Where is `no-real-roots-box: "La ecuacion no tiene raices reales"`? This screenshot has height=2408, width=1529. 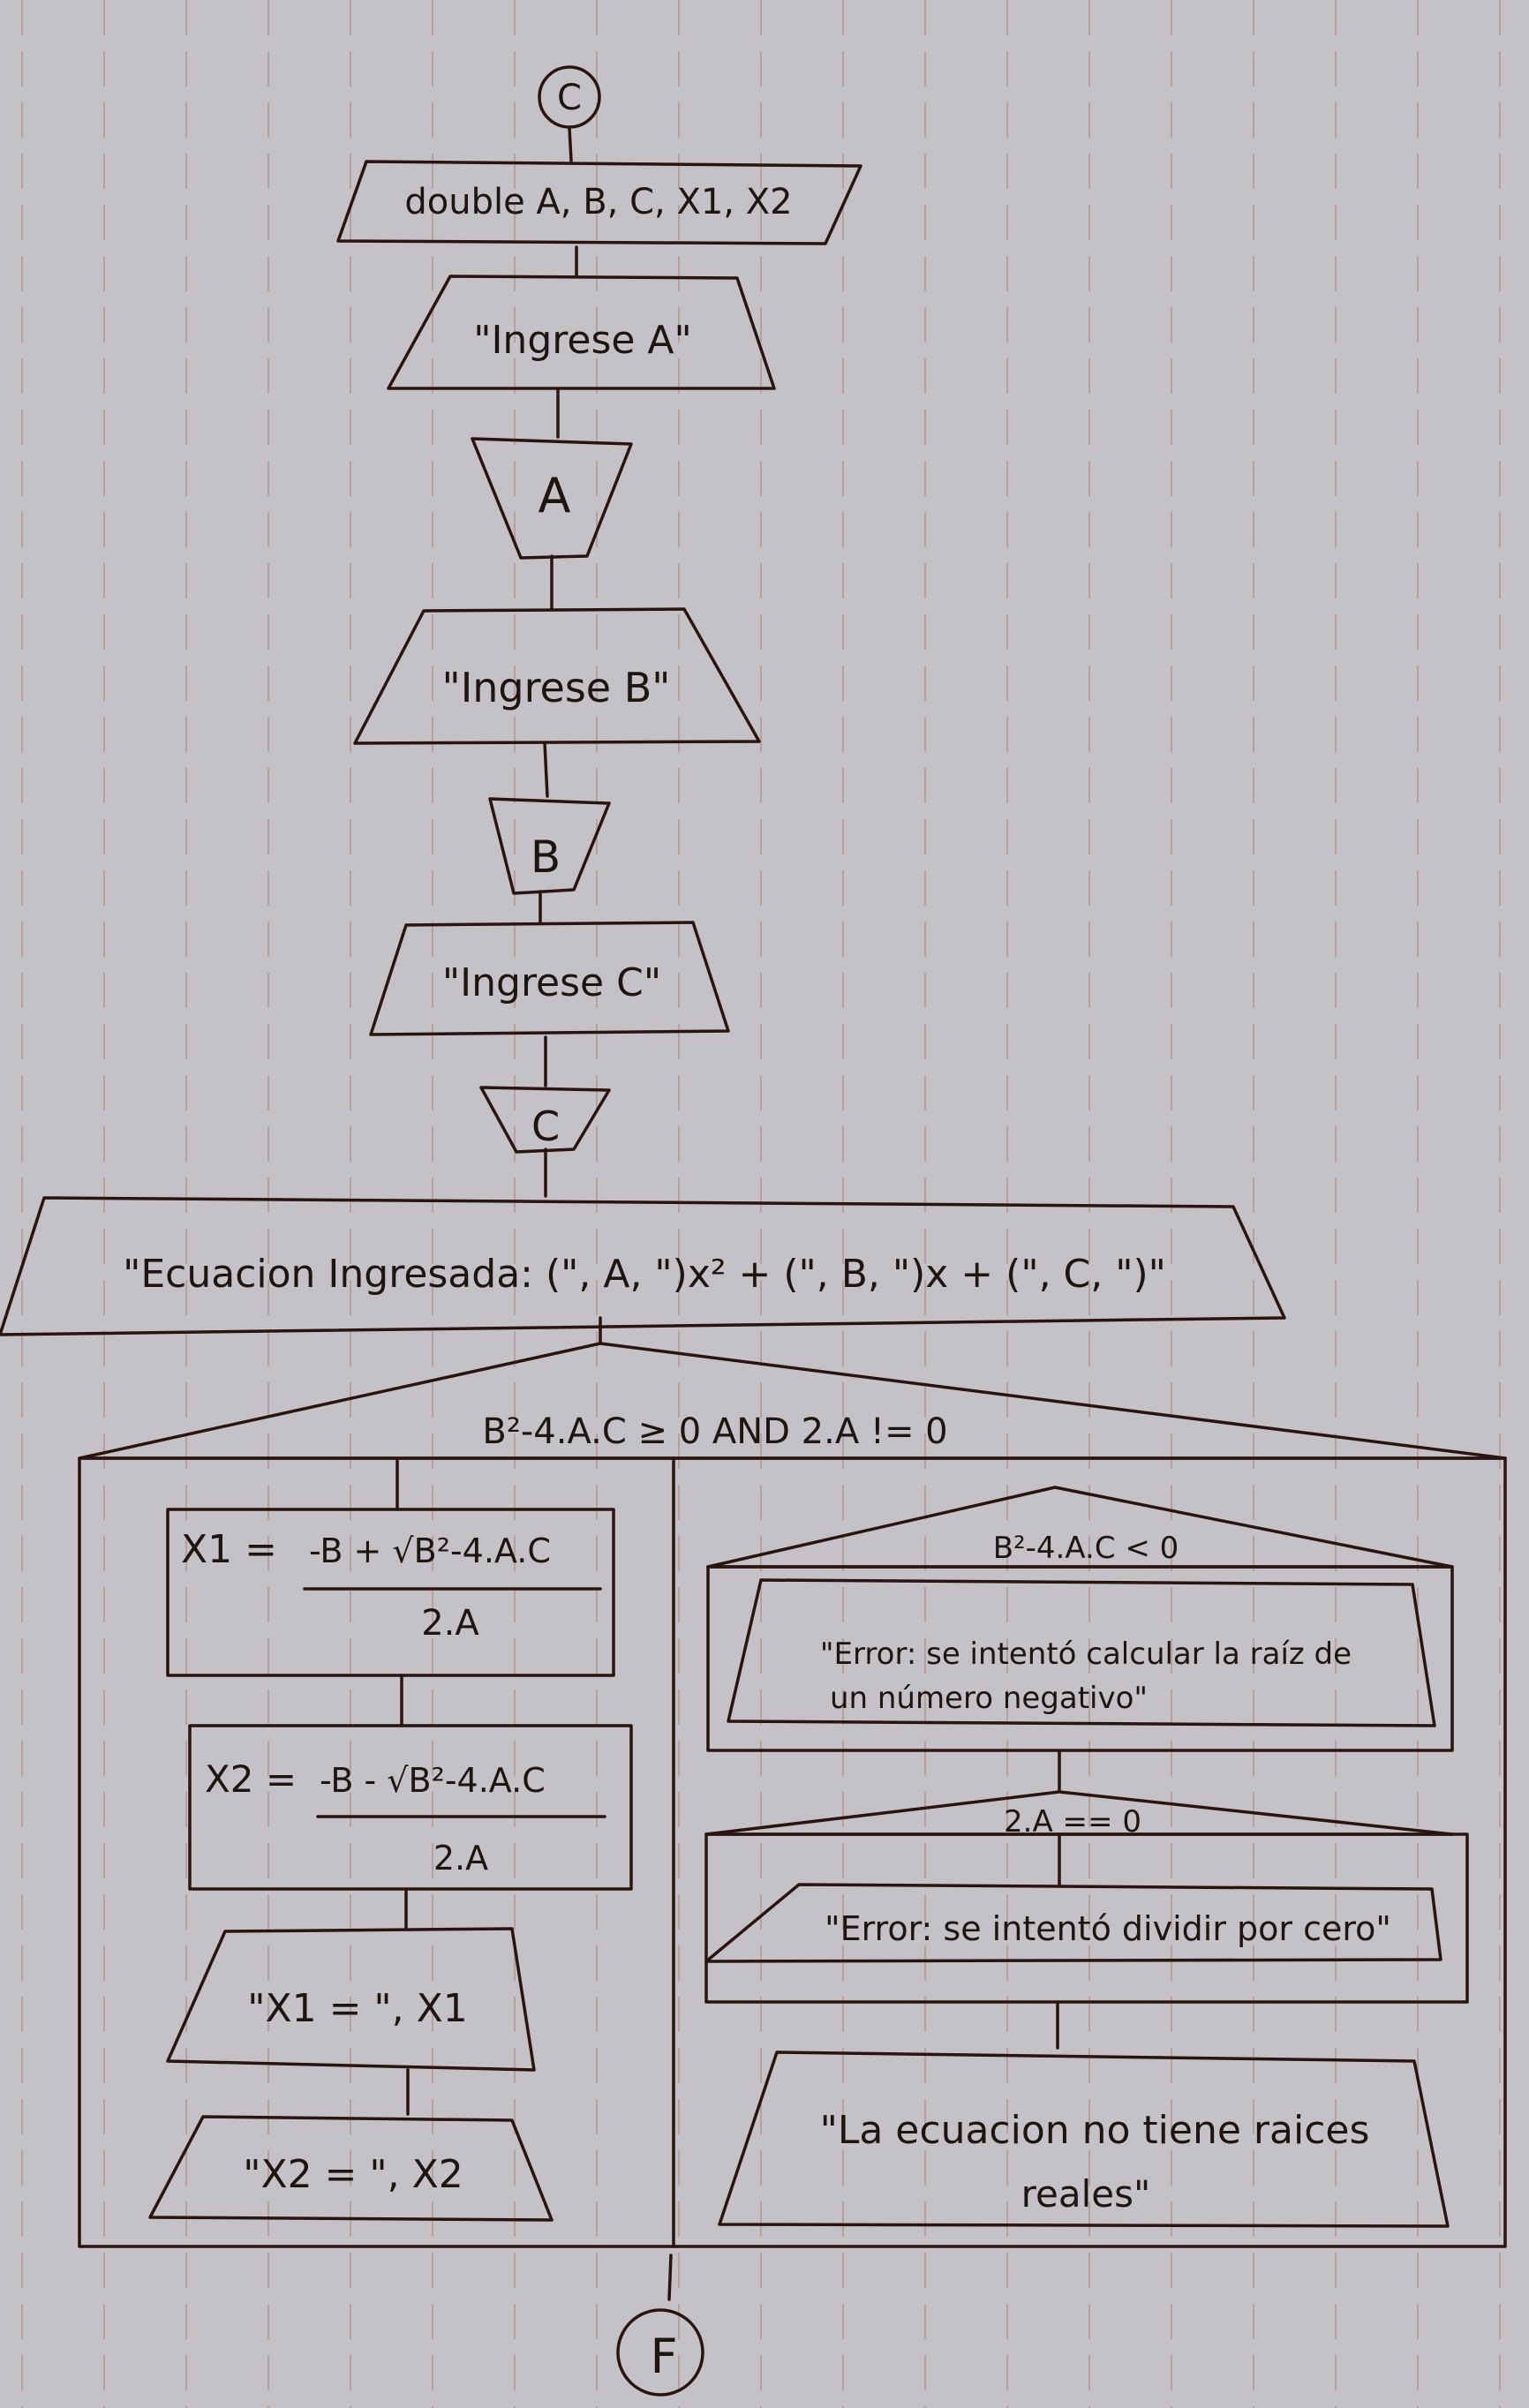
no-real-roots-box: "La ecuacion no tiene raices reales" is located at coordinates (1084, 2139).